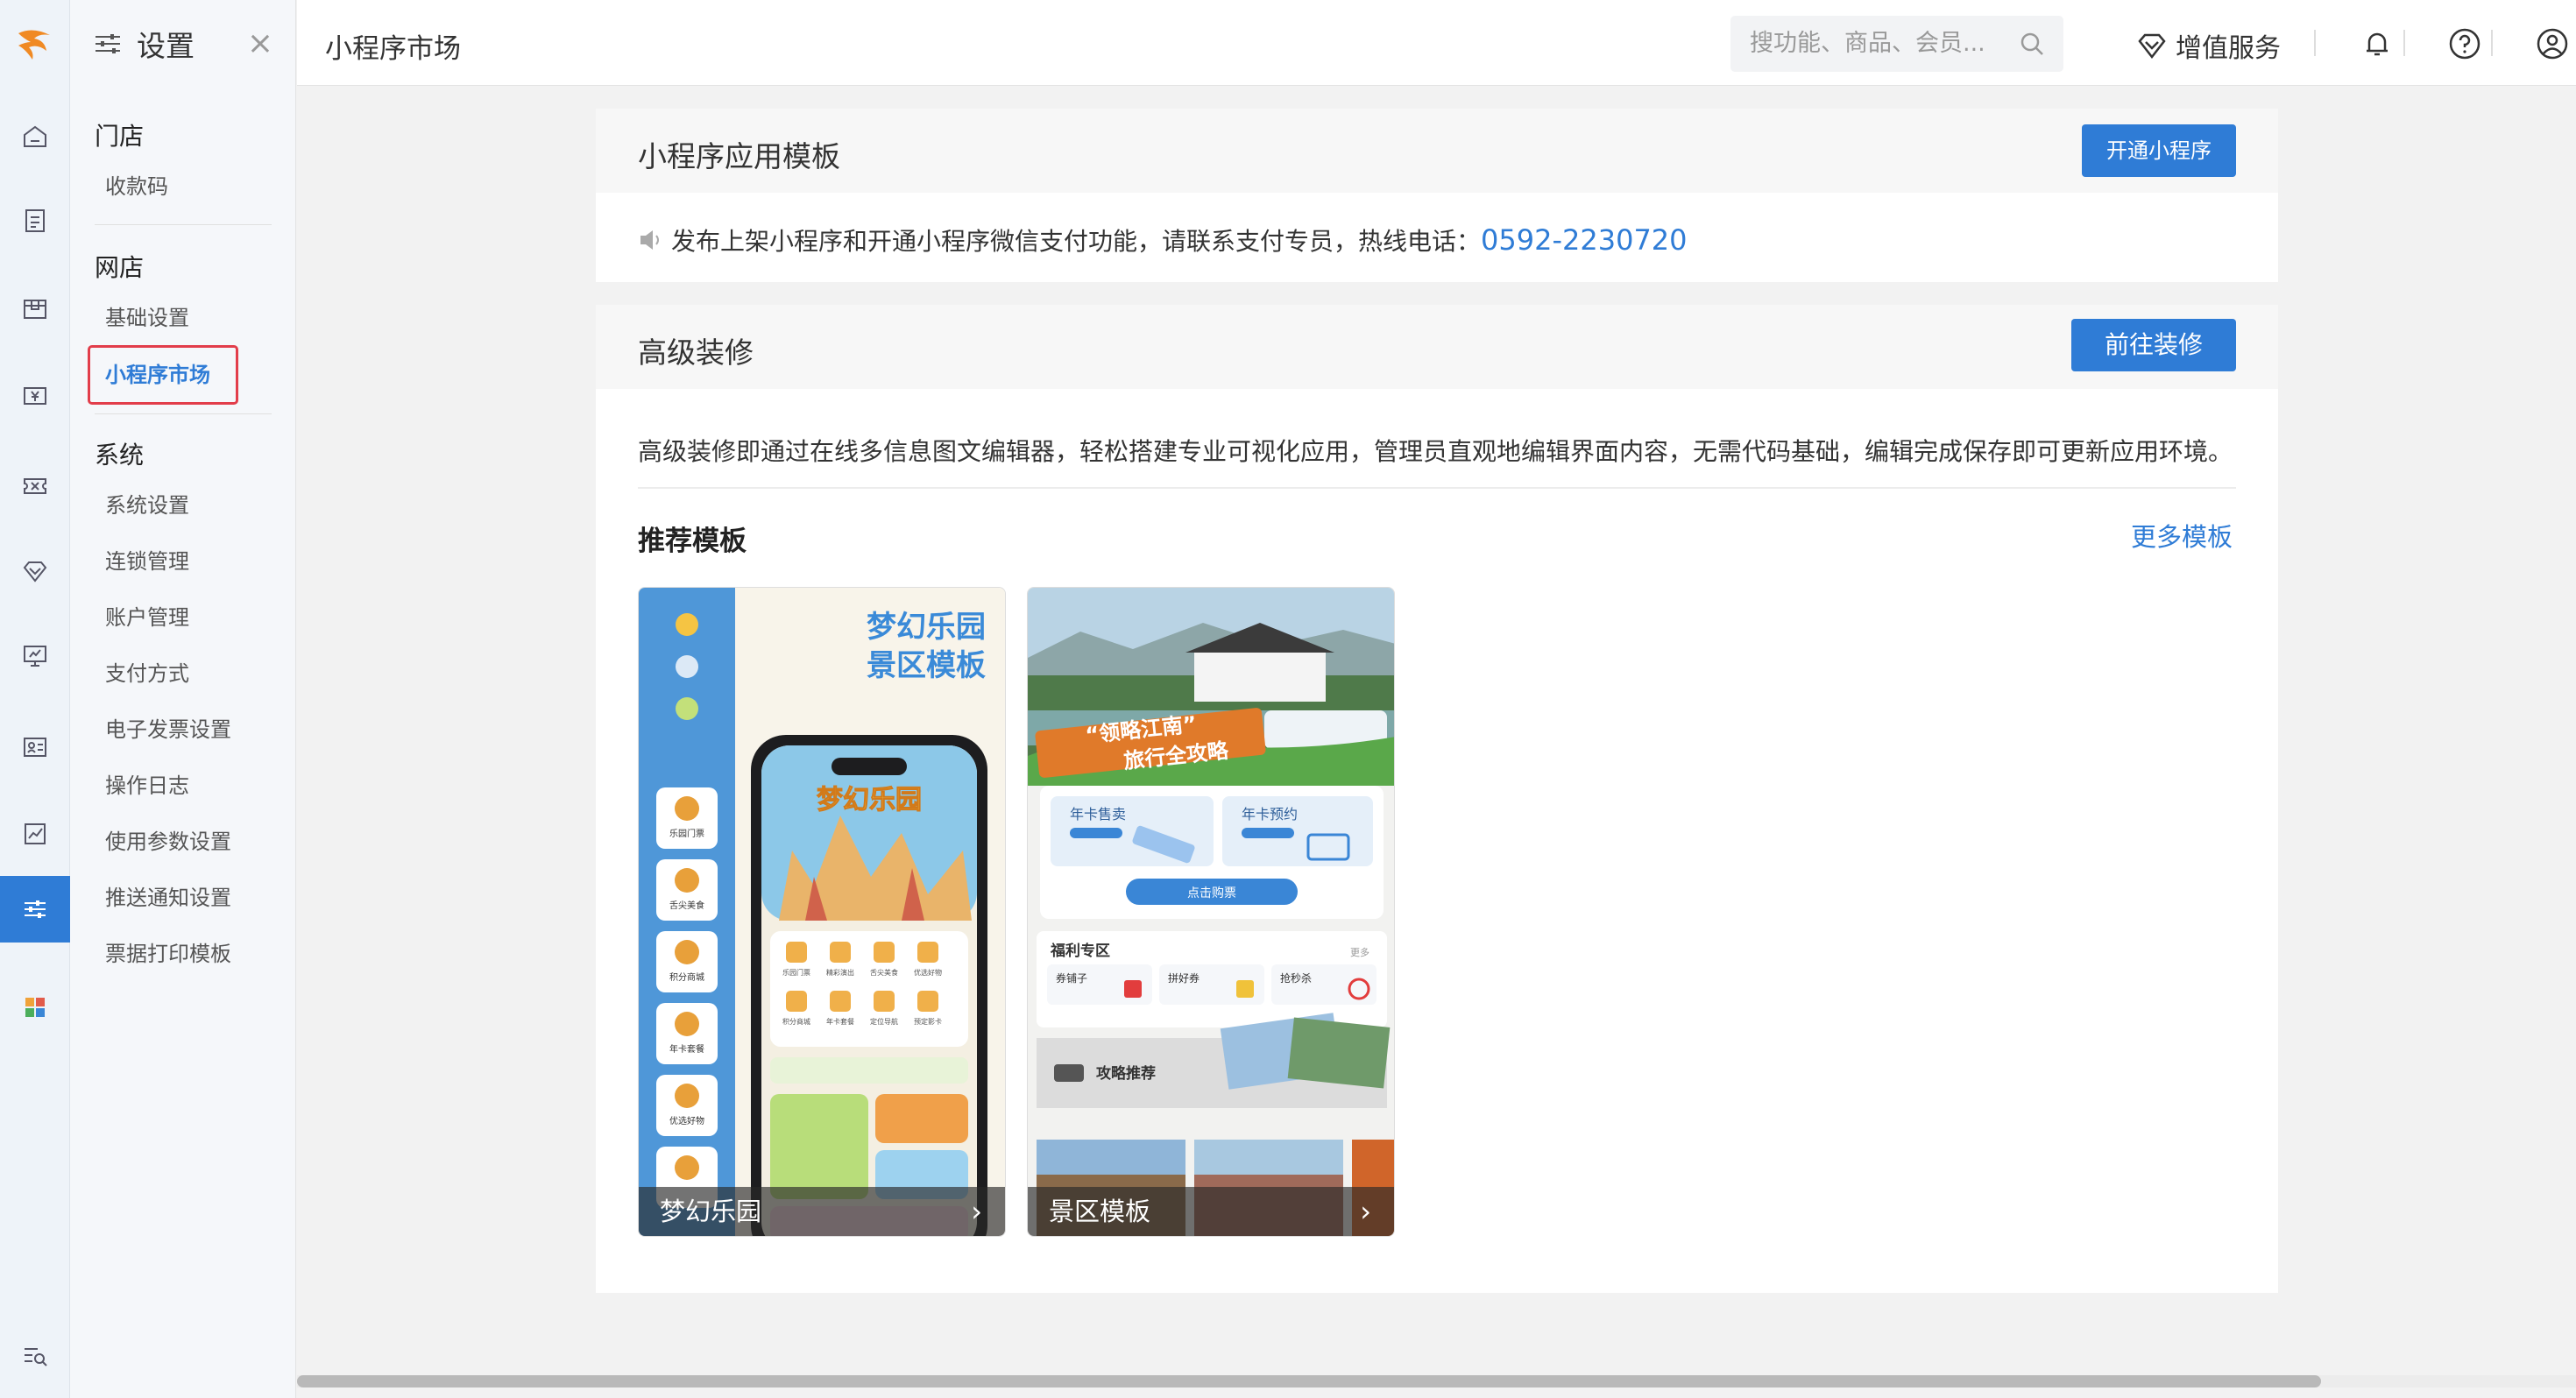 Image resolution: width=2576 pixels, height=1398 pixels. What do you see at coordinates (166, 46) in the screenshot?
I see `sidebar-title: 设置` at bounding box center [166, 46].